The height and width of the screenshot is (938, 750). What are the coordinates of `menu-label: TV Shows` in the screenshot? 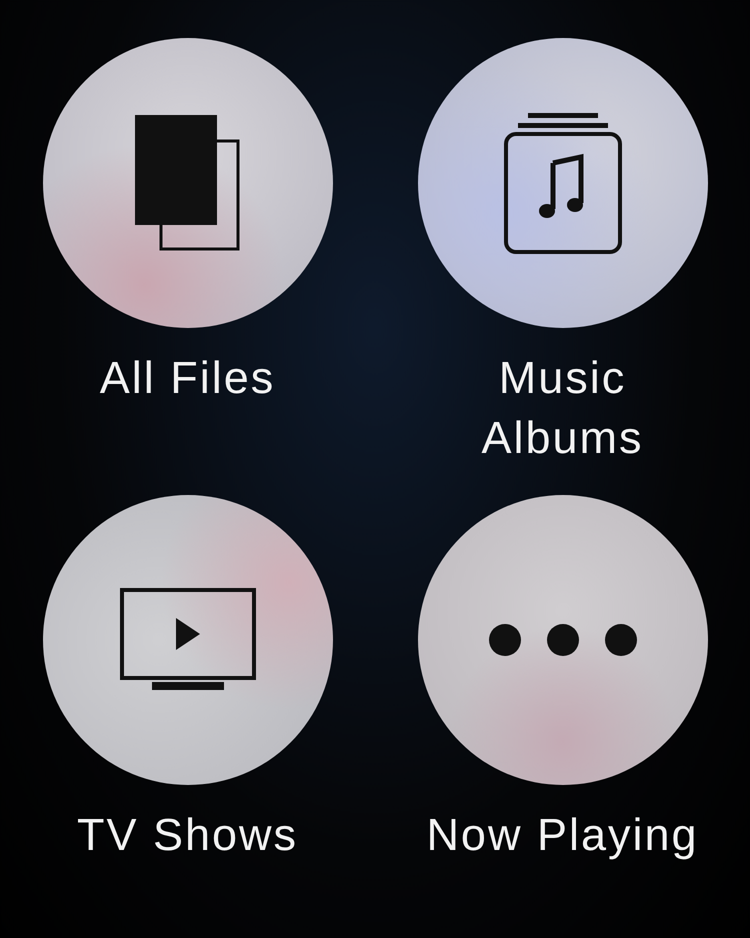 It's located at (188, 835).